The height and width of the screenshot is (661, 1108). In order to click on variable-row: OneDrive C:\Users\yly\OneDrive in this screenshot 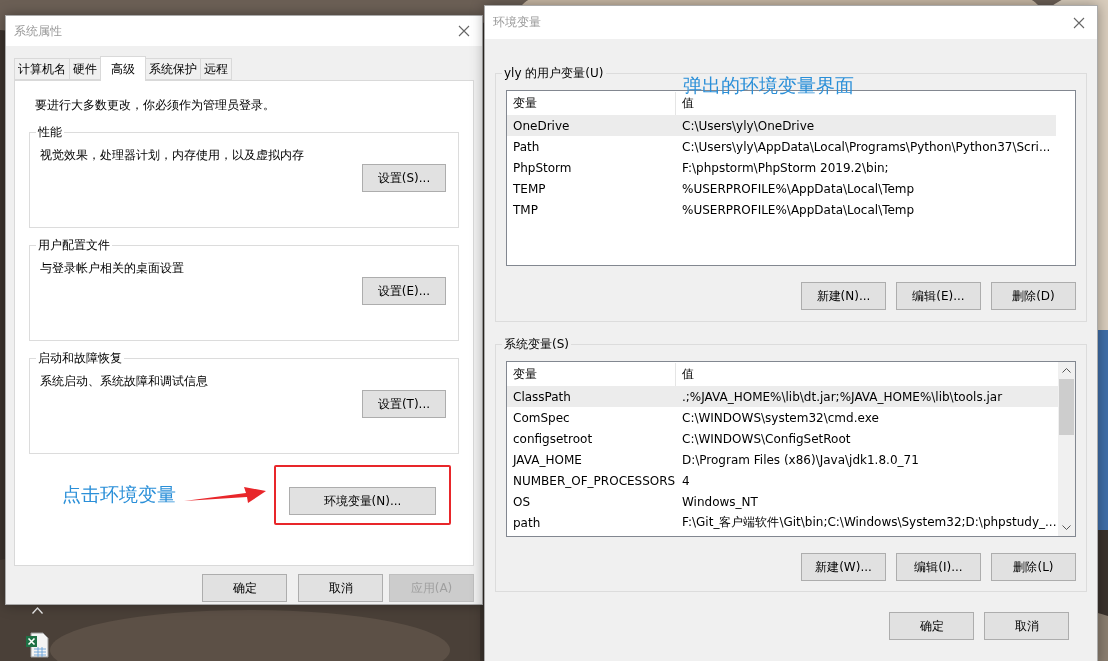, I will do `click(781, 125)`.